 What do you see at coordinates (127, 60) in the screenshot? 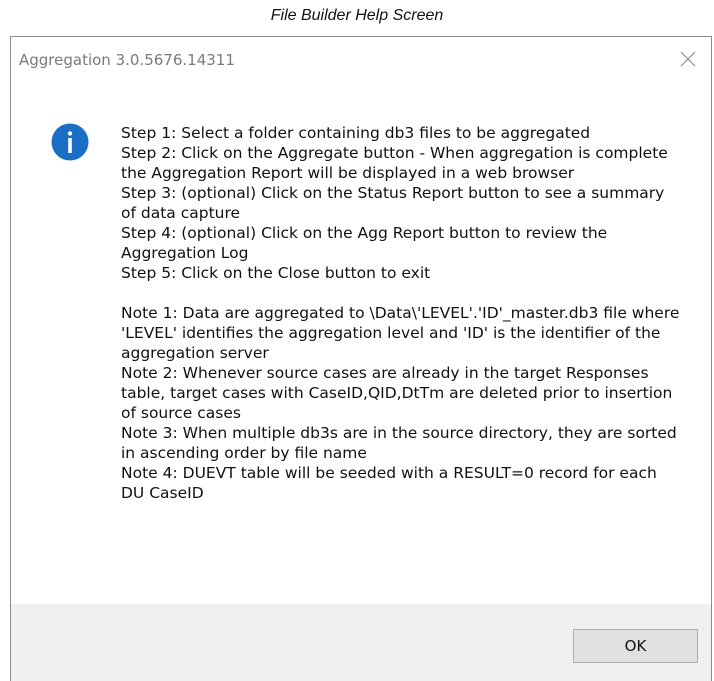
I see `window-title: Aggregation 3.0.5676.14311` at bounding box center [127, 60].